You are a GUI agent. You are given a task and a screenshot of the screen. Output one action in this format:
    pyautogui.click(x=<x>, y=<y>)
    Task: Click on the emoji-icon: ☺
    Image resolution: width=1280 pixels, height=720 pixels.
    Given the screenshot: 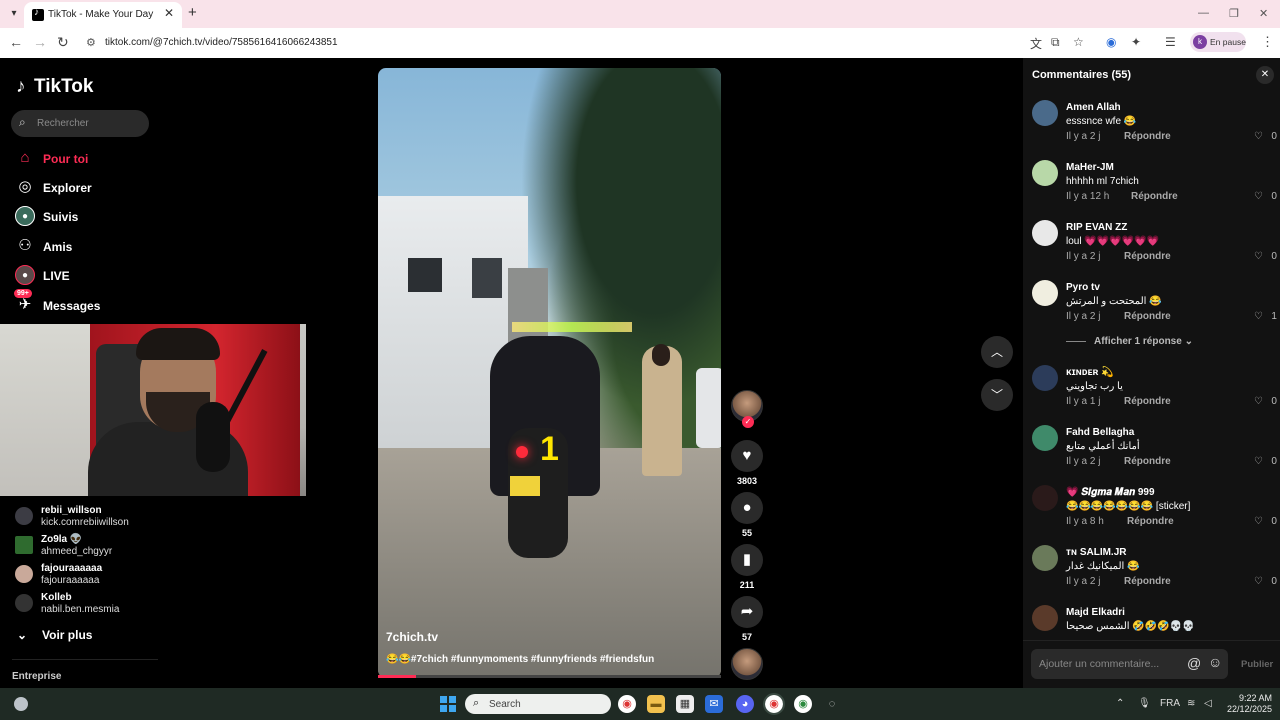 What is the action you would take?
    pyautogui.click(x=1215, y=662)
    